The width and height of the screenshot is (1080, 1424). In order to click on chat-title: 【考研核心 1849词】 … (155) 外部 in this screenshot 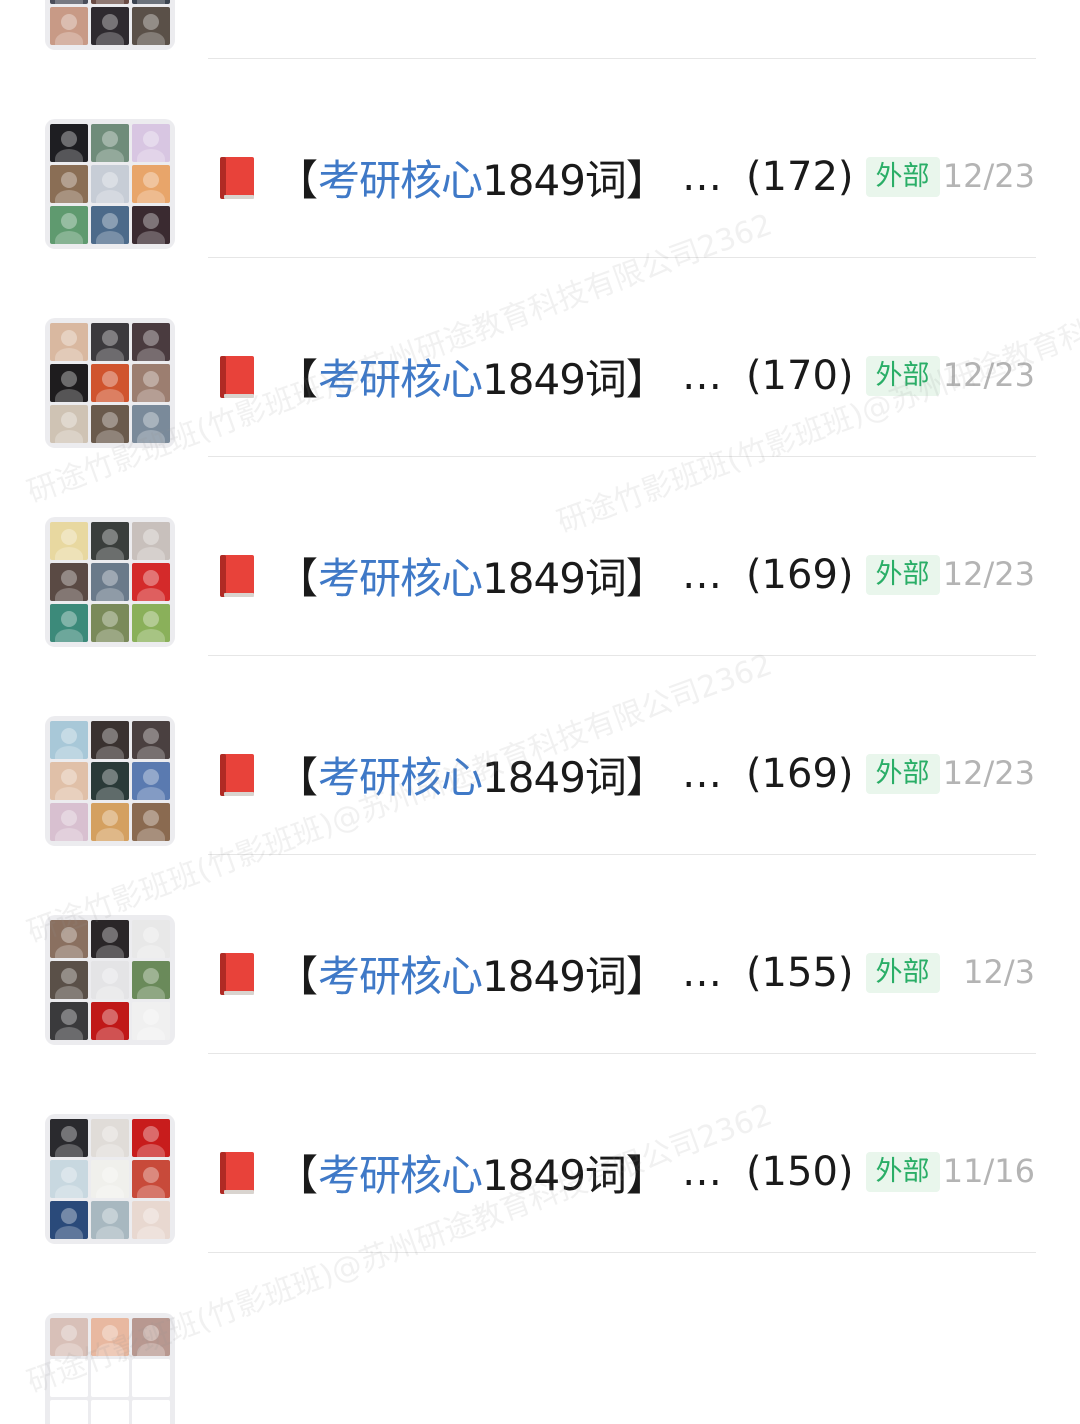, I will do `click(608, 974)`.